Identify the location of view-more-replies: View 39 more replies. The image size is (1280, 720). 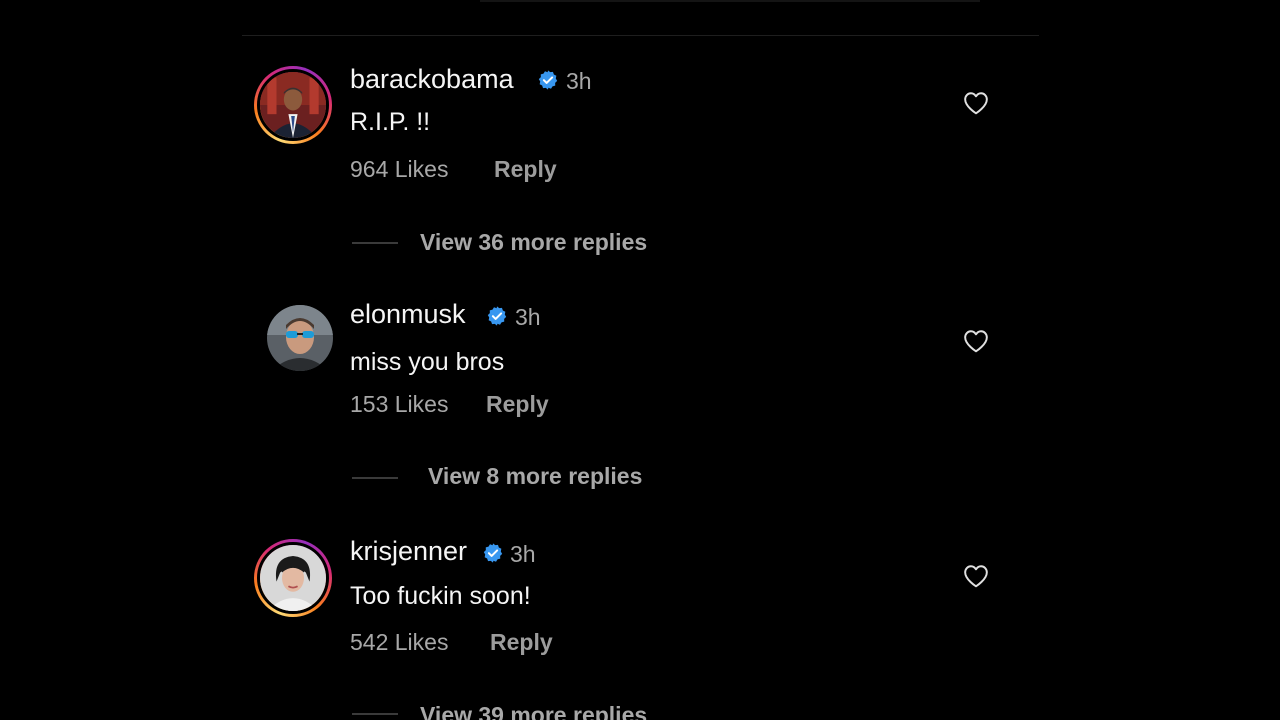
(533, 711).